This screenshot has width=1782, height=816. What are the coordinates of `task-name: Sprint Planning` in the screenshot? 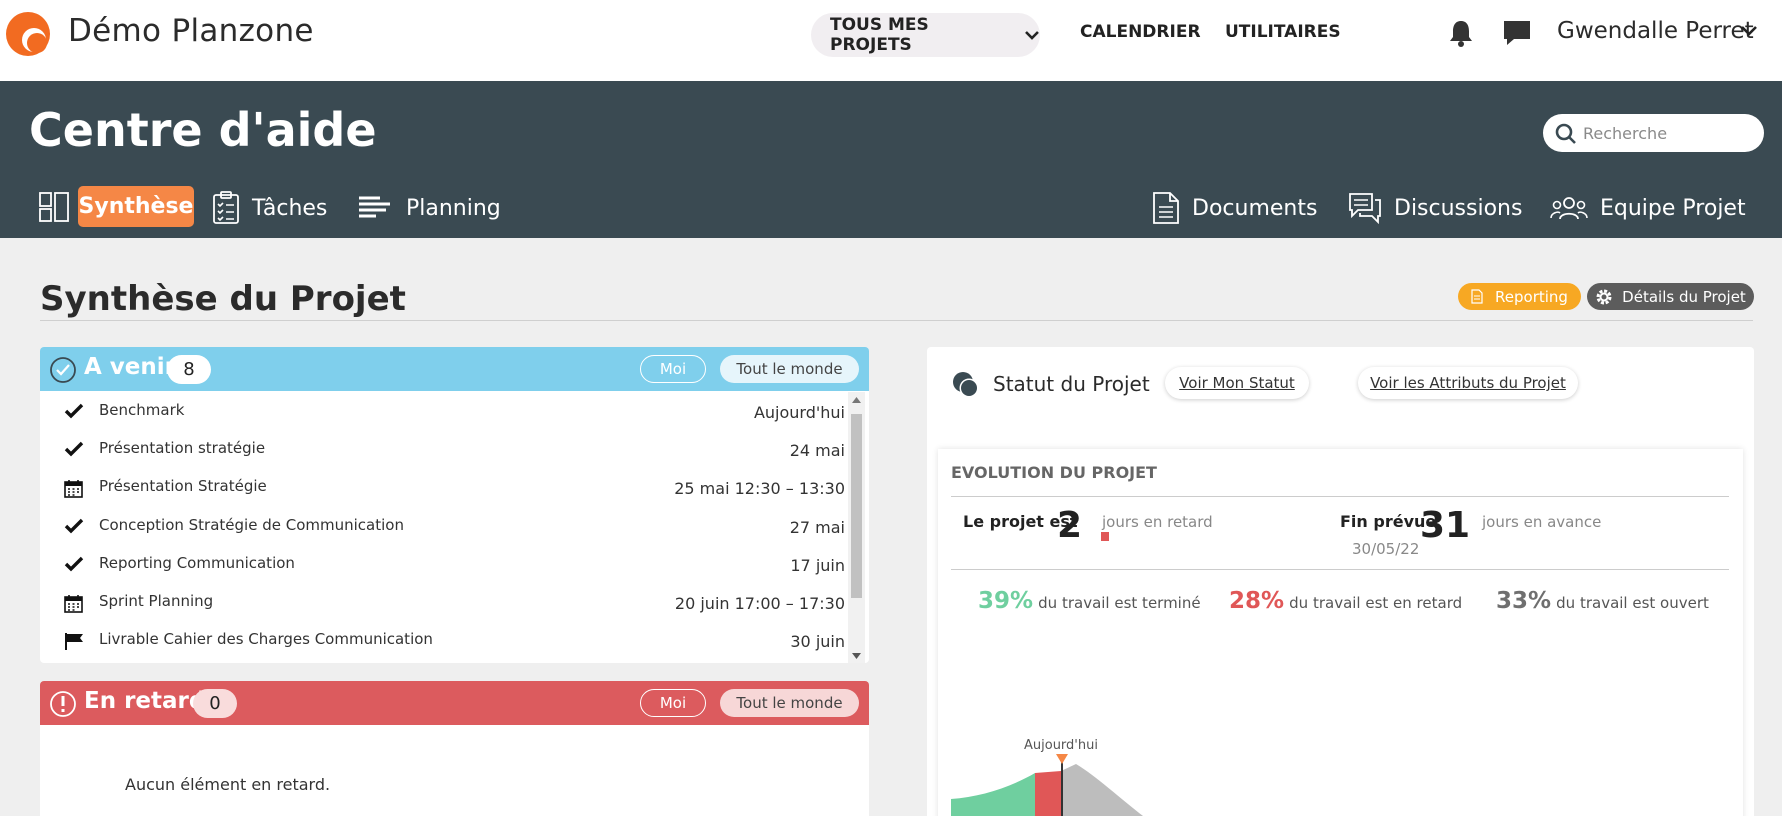 It's located at (156, 601).